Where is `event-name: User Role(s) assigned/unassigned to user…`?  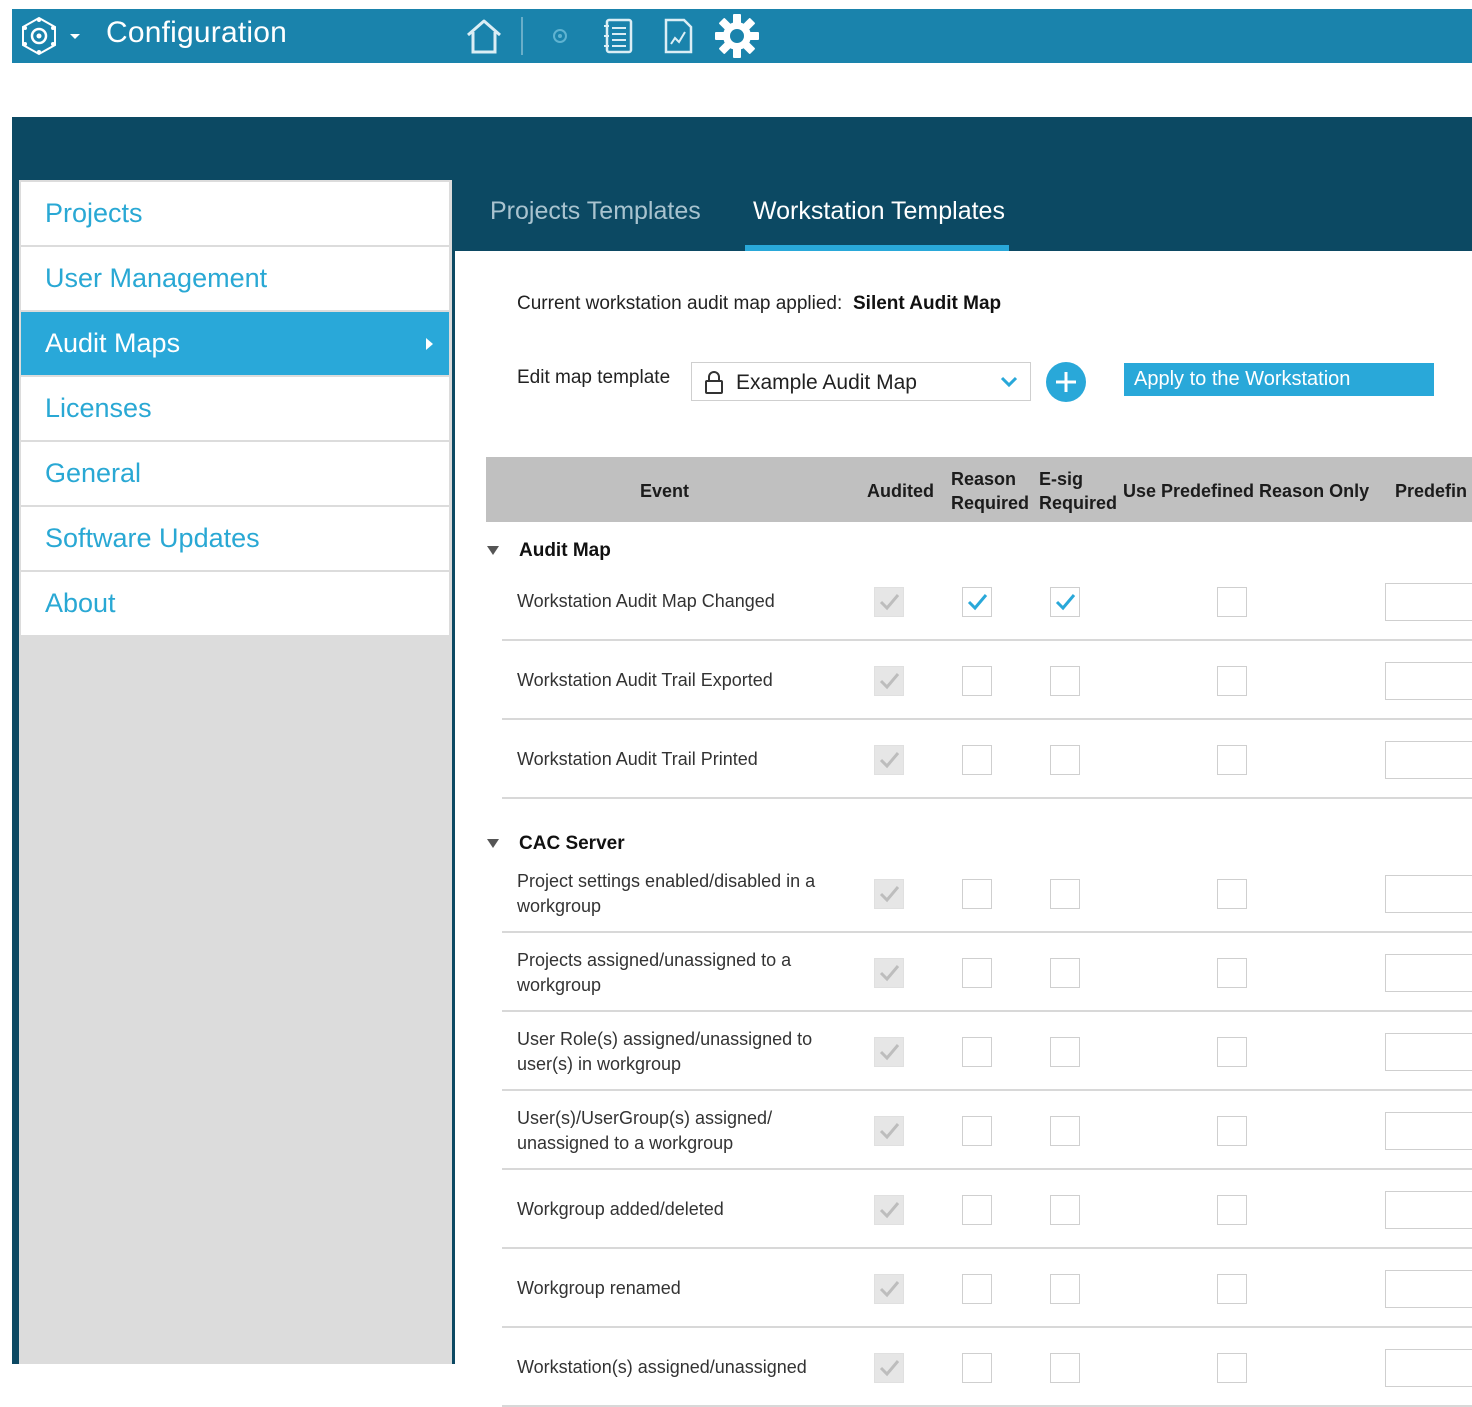
event-name: User Role(s) assigned/unassigned to user… is located at coordinates (665, 1051).